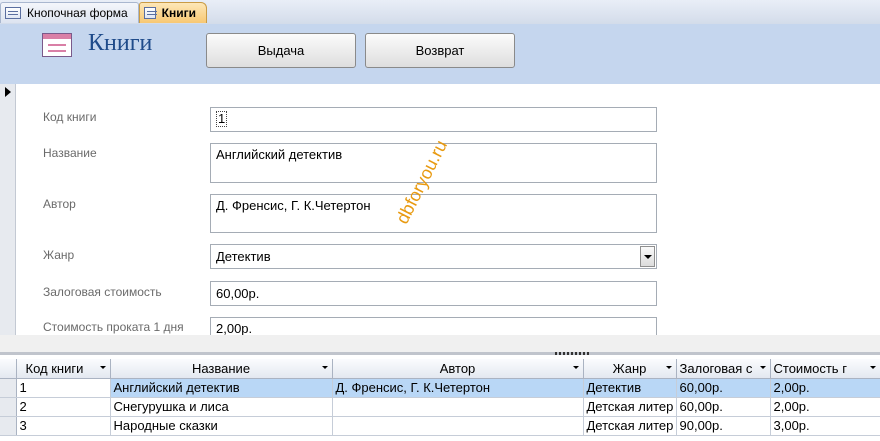 The image size is (880, 441). I want to click on return-button: Возврат, so click(440, 50).